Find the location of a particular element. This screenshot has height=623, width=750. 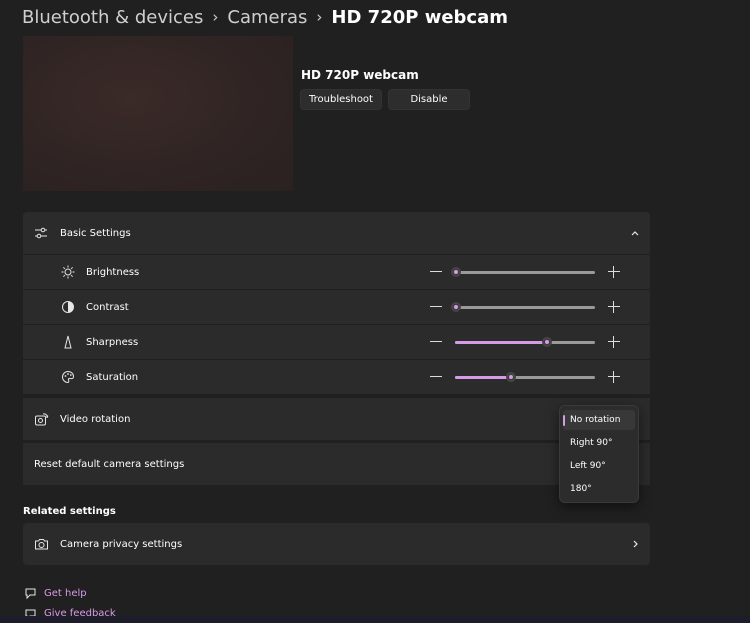

saturation-label: Saturation is located at coordinates (112, 377).